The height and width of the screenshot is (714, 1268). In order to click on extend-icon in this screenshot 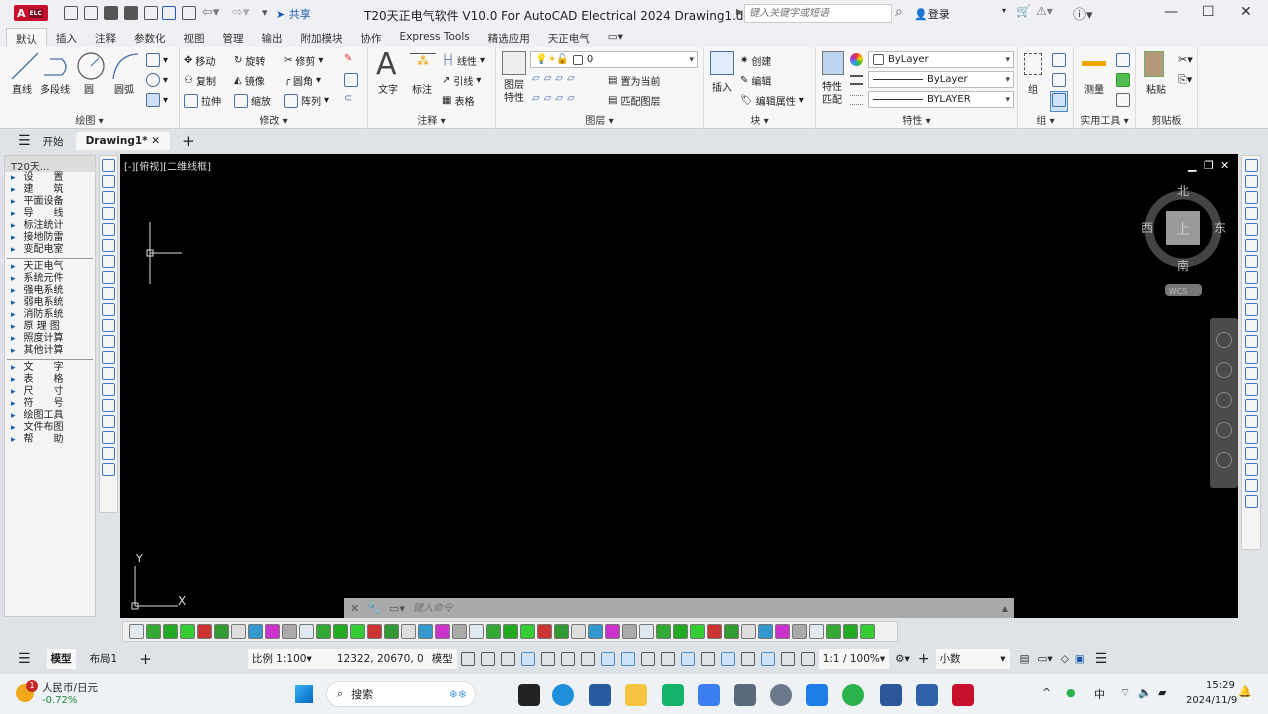, I will do `click(1251, 309)`.